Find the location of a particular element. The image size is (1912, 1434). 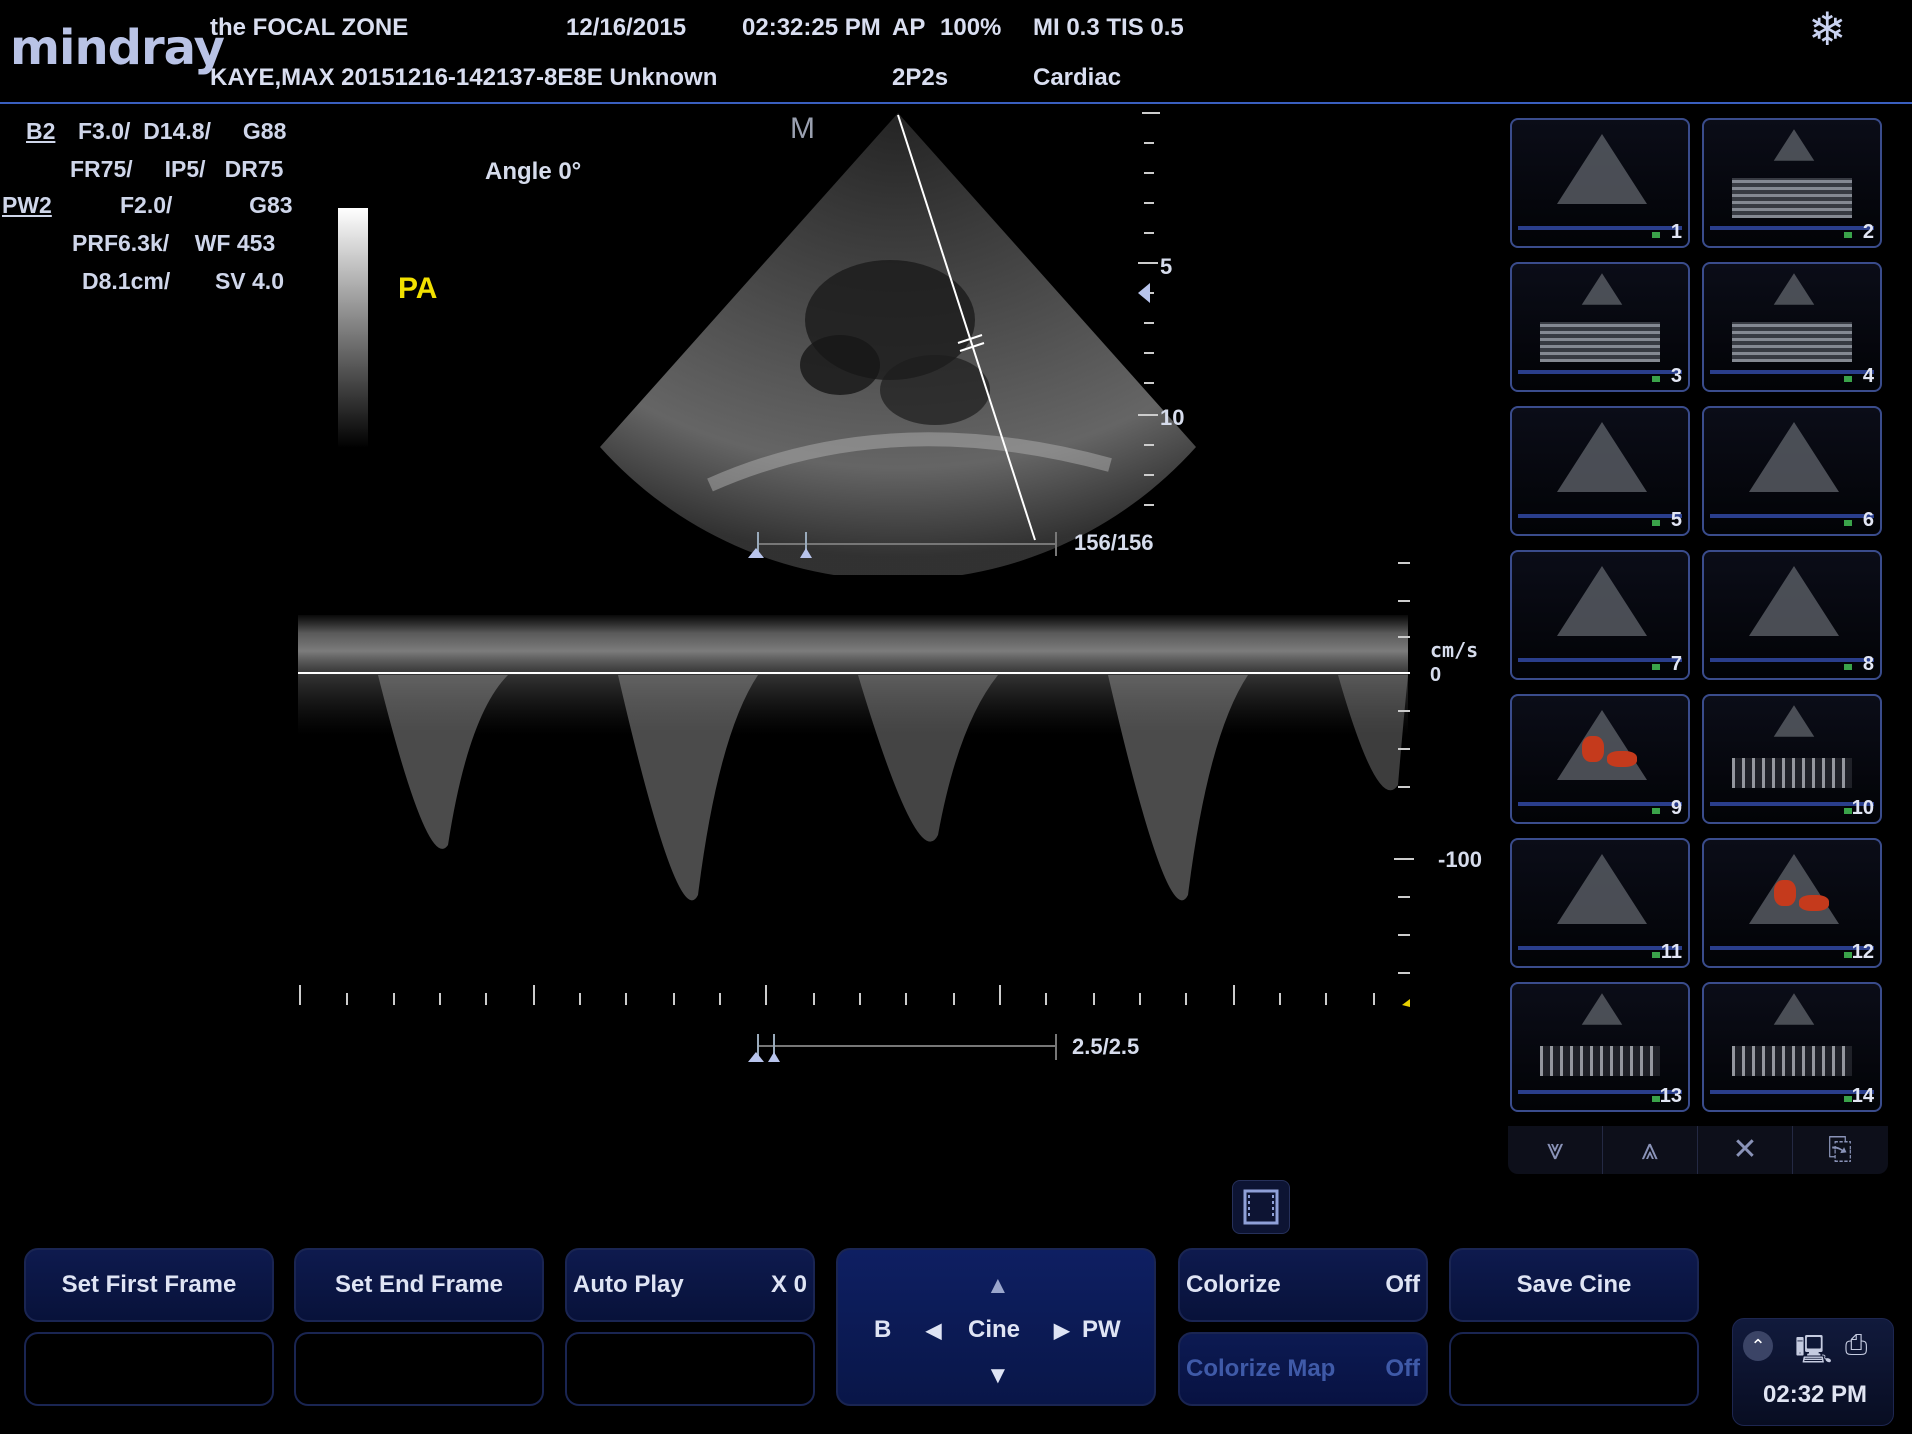

thumbnail-number: 10 is located at coordinates (1862, 808).